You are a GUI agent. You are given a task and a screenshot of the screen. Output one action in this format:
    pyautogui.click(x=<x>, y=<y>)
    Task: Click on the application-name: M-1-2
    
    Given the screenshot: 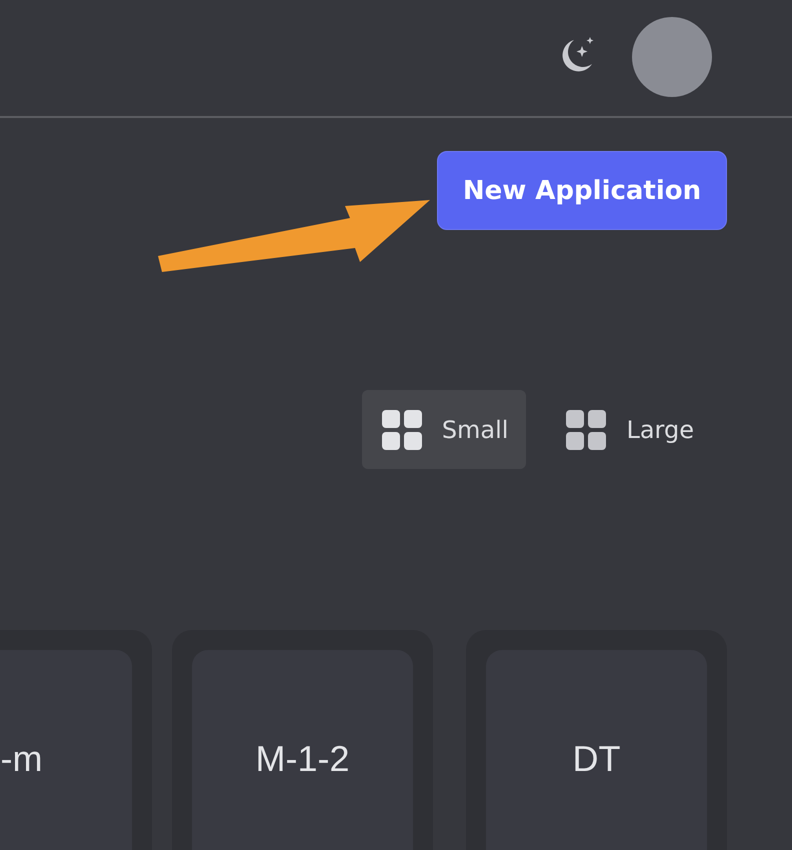 What is the action you would take?
    pyautogui.click(x=302, y=759)
    